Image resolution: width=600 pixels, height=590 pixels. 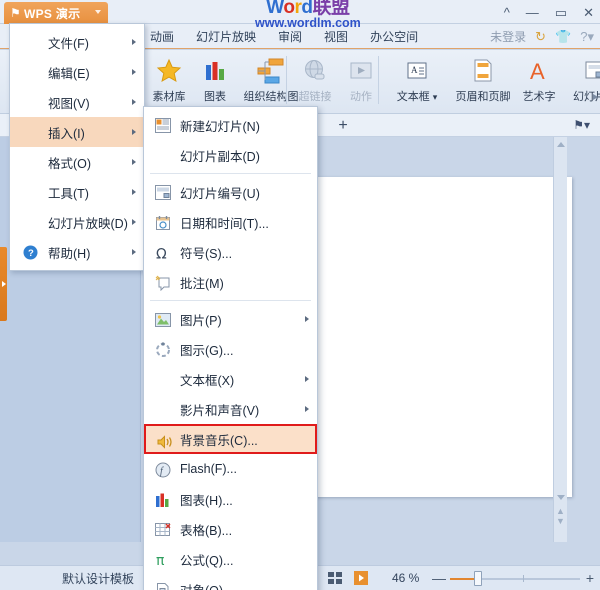 I want to click on wps-app-tab-label: WPS 演示, so click(x=52, y=13).